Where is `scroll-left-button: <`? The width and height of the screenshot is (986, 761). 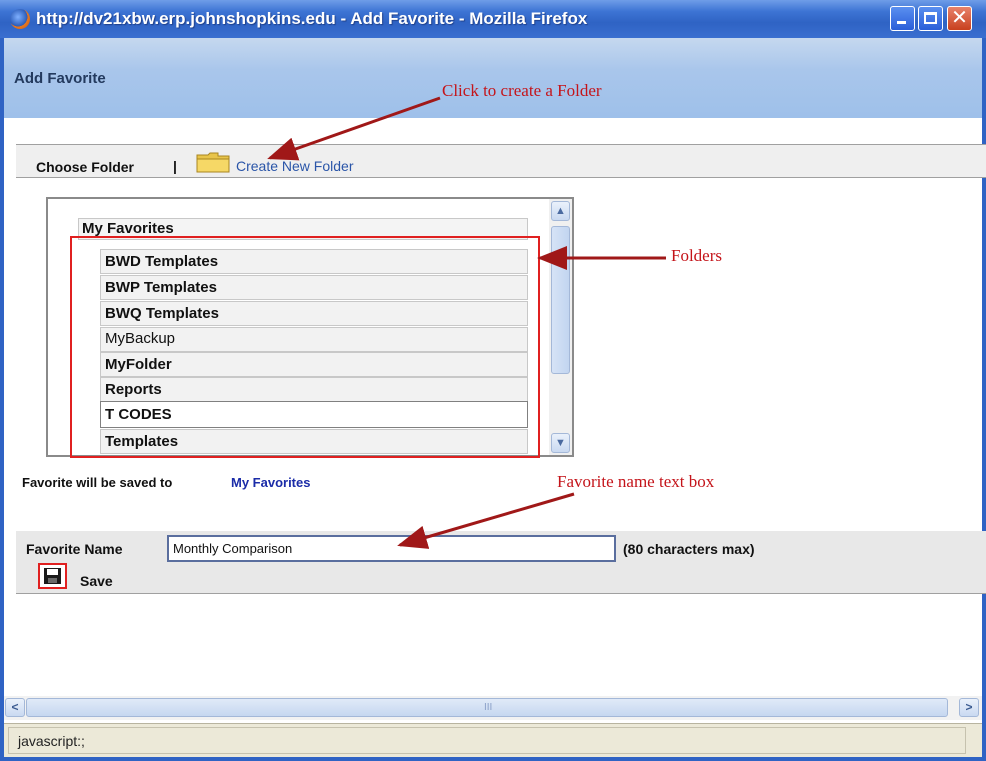
scroll-left-button: < is located at coordinates (15, 707).